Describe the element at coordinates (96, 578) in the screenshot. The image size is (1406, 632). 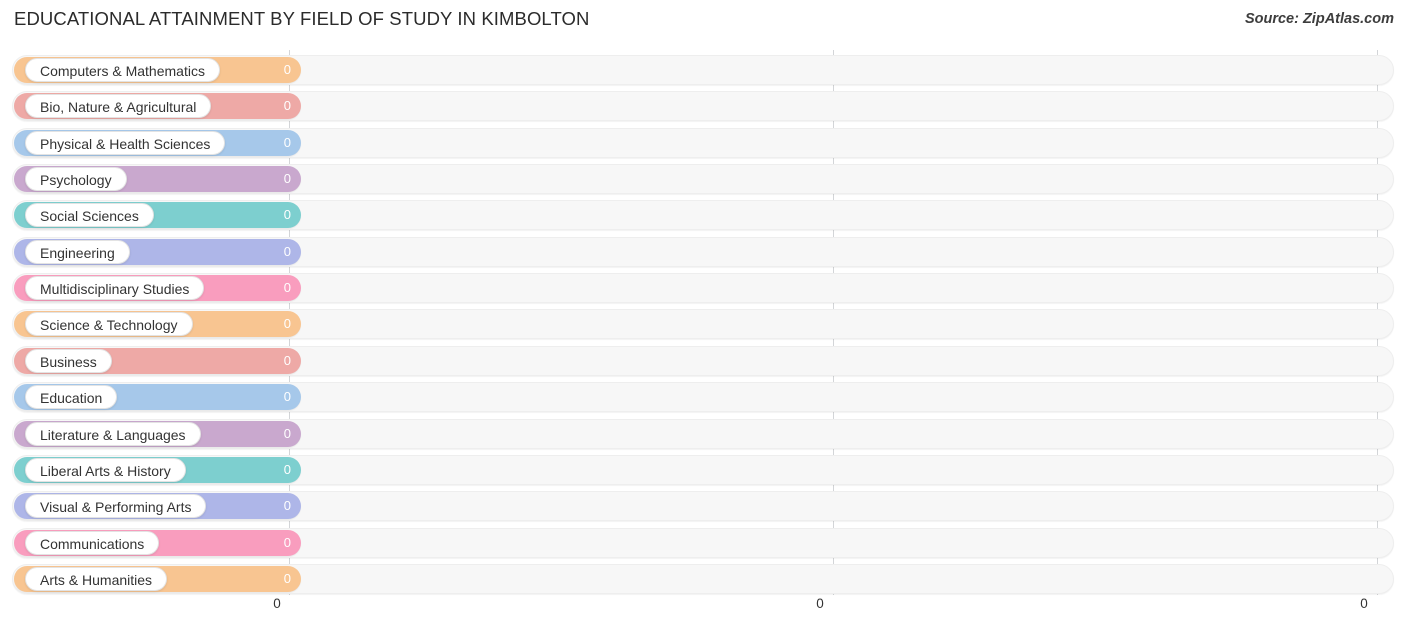
I see `category-label: Arts & Humanities` at that location.